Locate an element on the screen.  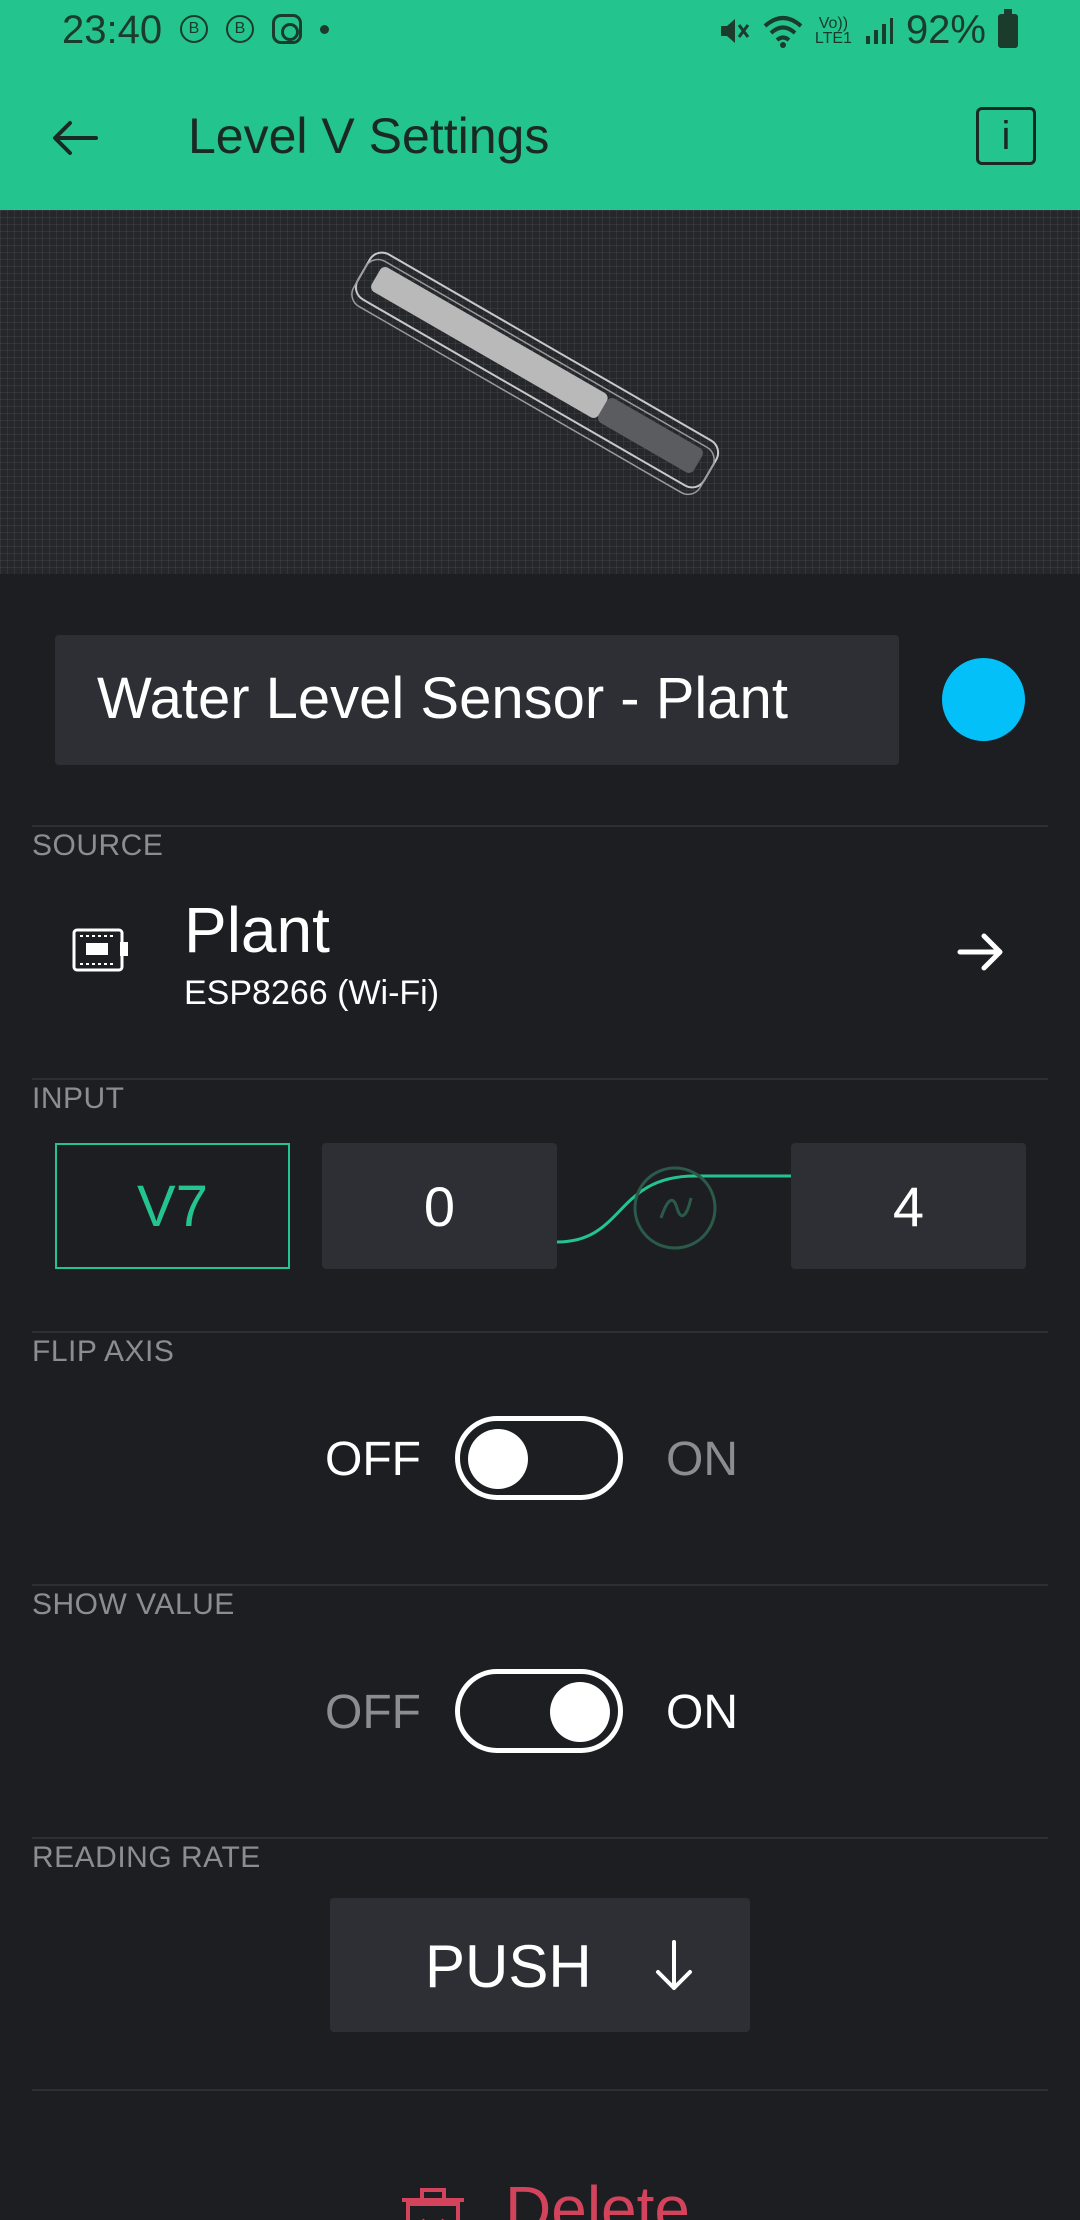
app-bar: Level V Settings i is located at coordinates (540, 136).